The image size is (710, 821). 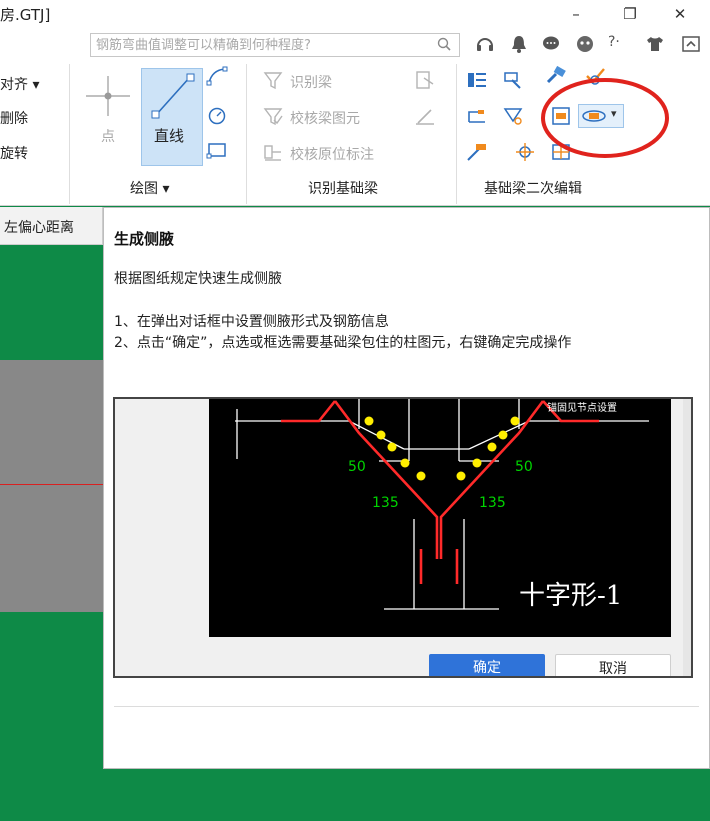 I want to click on identify-group-label: 识别基础梁, so click(x=343, y=189).